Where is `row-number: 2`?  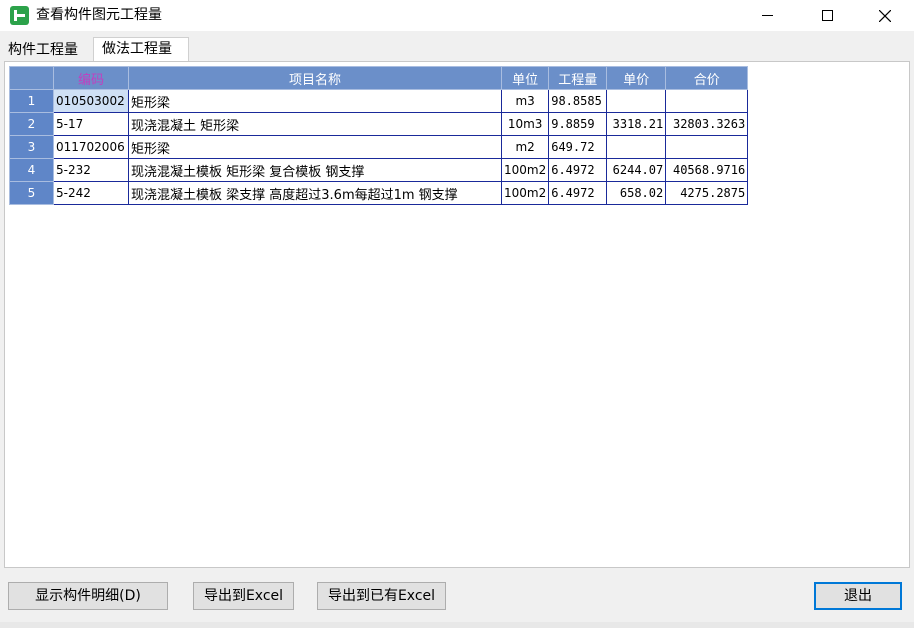
row-number: 2 is located at coordinates (31, 124).